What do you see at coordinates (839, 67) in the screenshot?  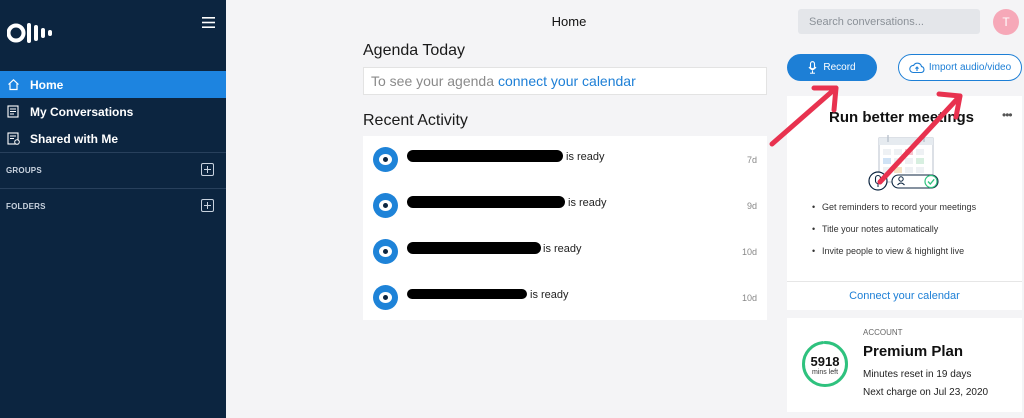 I see `record-label: Record` at bounding box center [839, 67].